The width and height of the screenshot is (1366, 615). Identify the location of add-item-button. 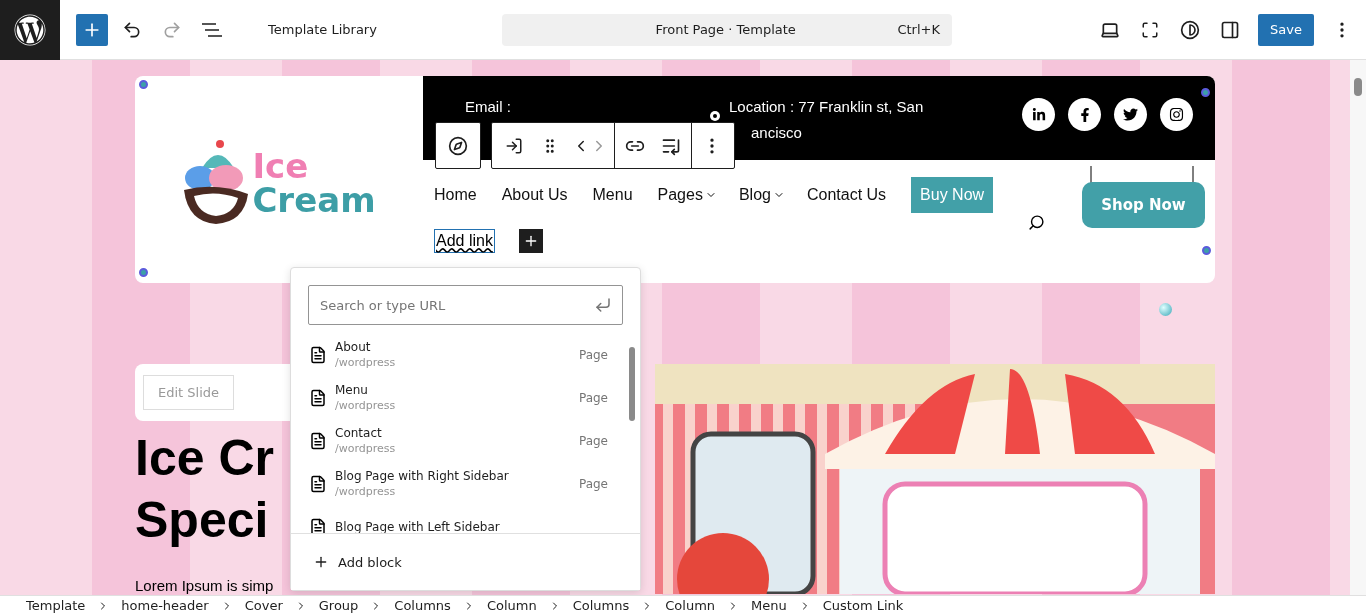
(530, 241).